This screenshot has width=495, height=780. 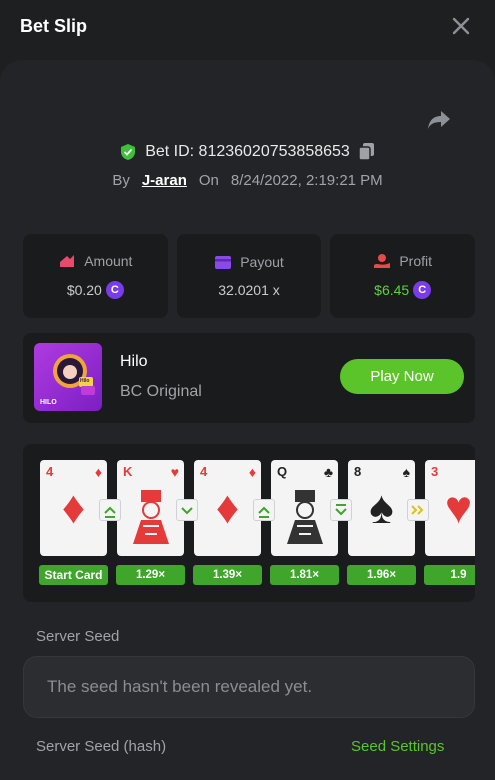 What do you see at coordinates (403, 276) in the screenshot?
I see `profit-stat: Profit $6.45 C` at bounding box center [403, 276].